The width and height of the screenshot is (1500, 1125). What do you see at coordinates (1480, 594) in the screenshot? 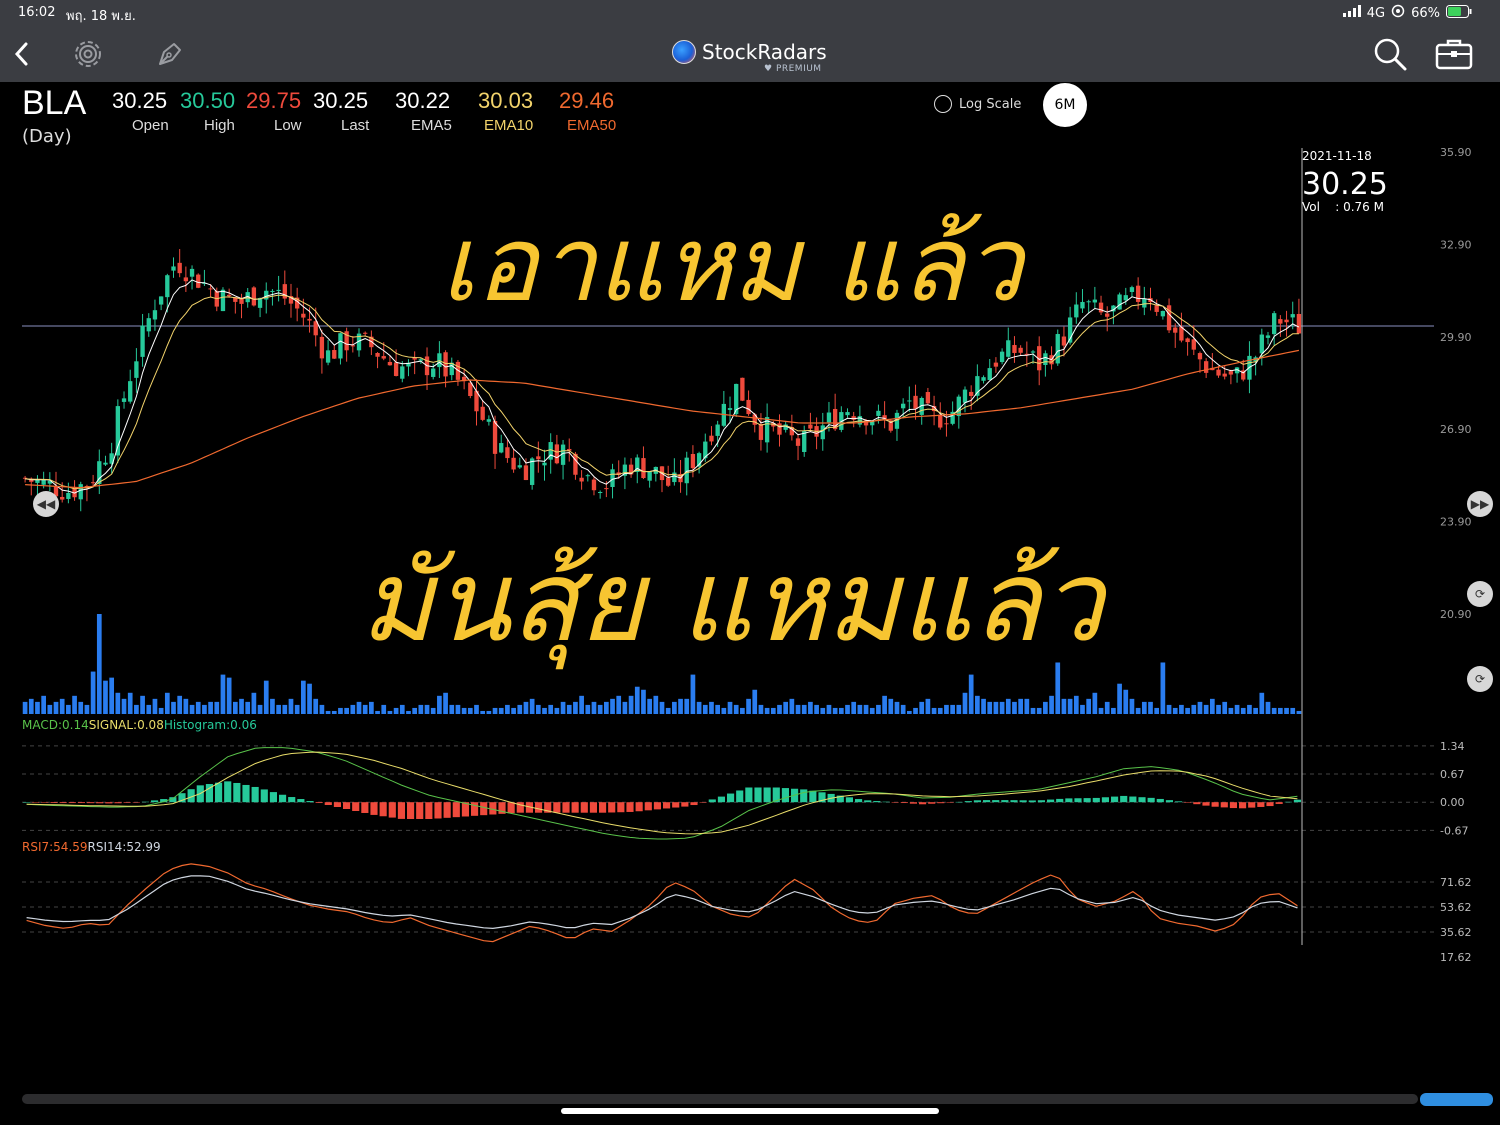
I see `refresh-button: ⟳` at bounding box center [1480, 594].